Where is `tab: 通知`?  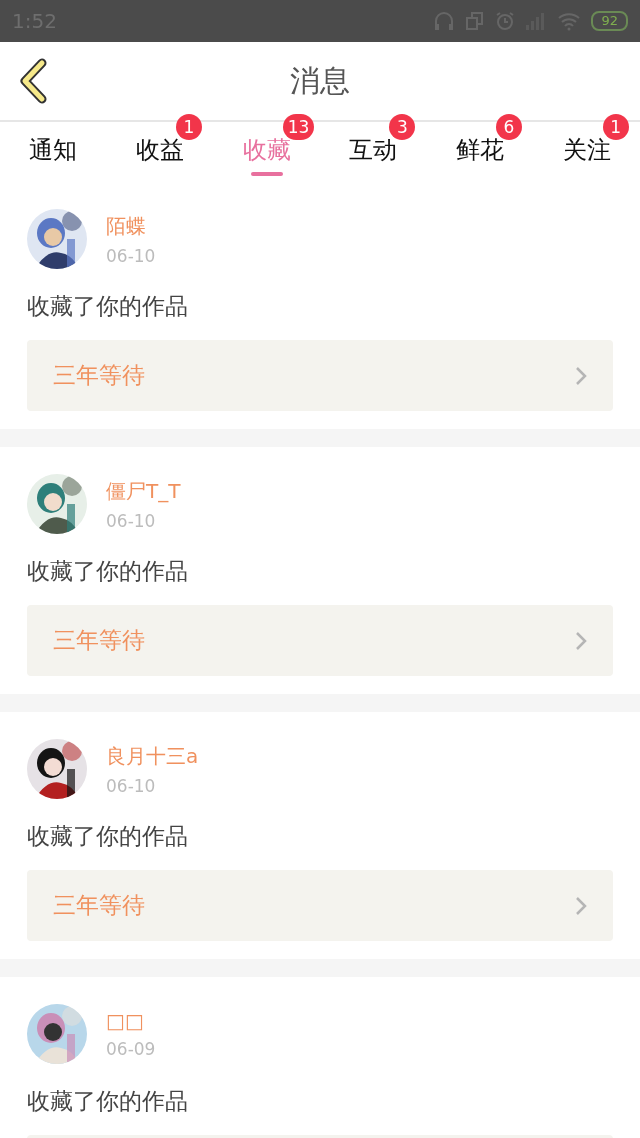
tab: 通知 is located at coordinates (53, 156).